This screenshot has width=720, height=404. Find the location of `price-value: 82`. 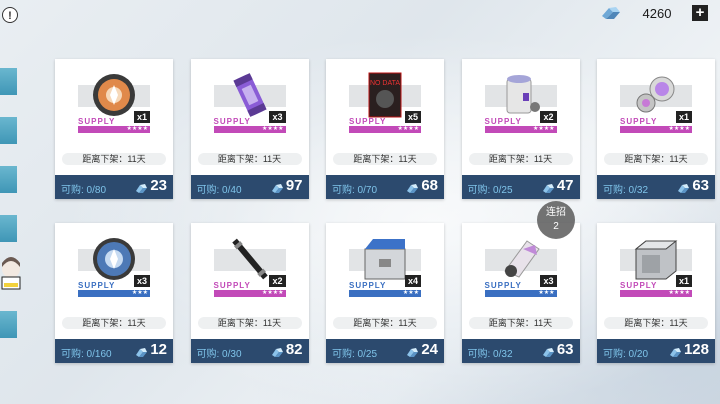

price-value: 82 is located at coordinates (294, 349).